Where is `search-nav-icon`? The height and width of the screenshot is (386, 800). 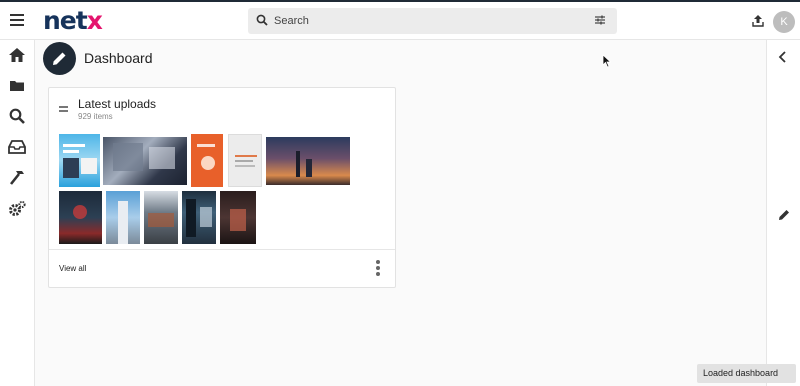
search-nav-icon is located at coordinates (17, 116).